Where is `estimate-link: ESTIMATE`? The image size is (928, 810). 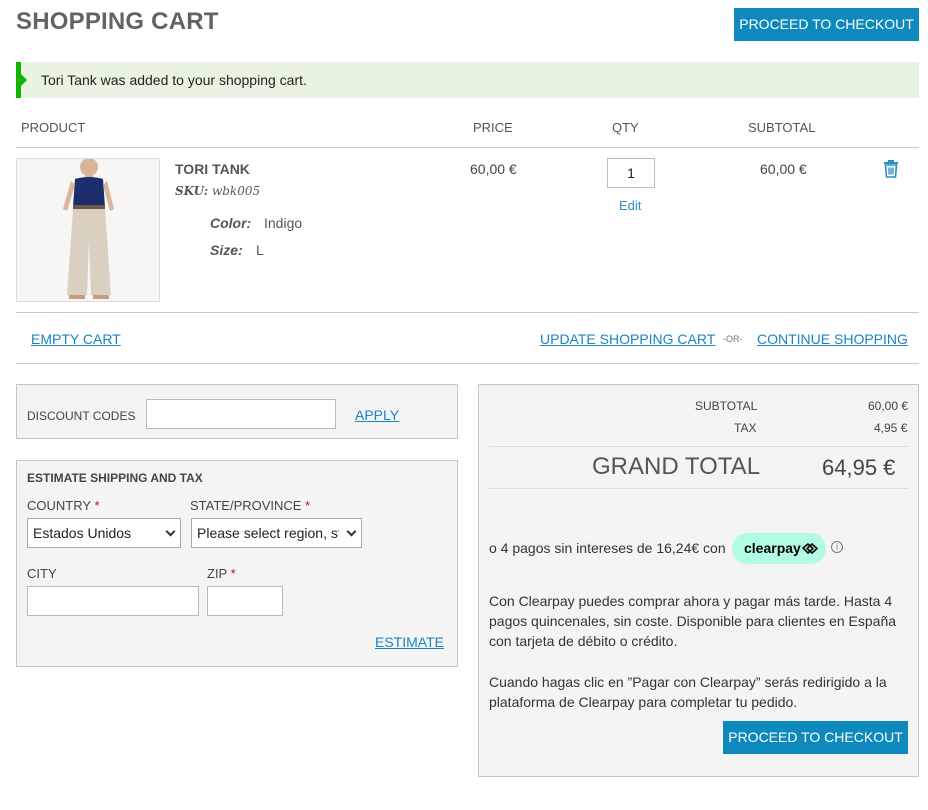 estimate-link: ESTIMATE is located at coordinates (409, 642).